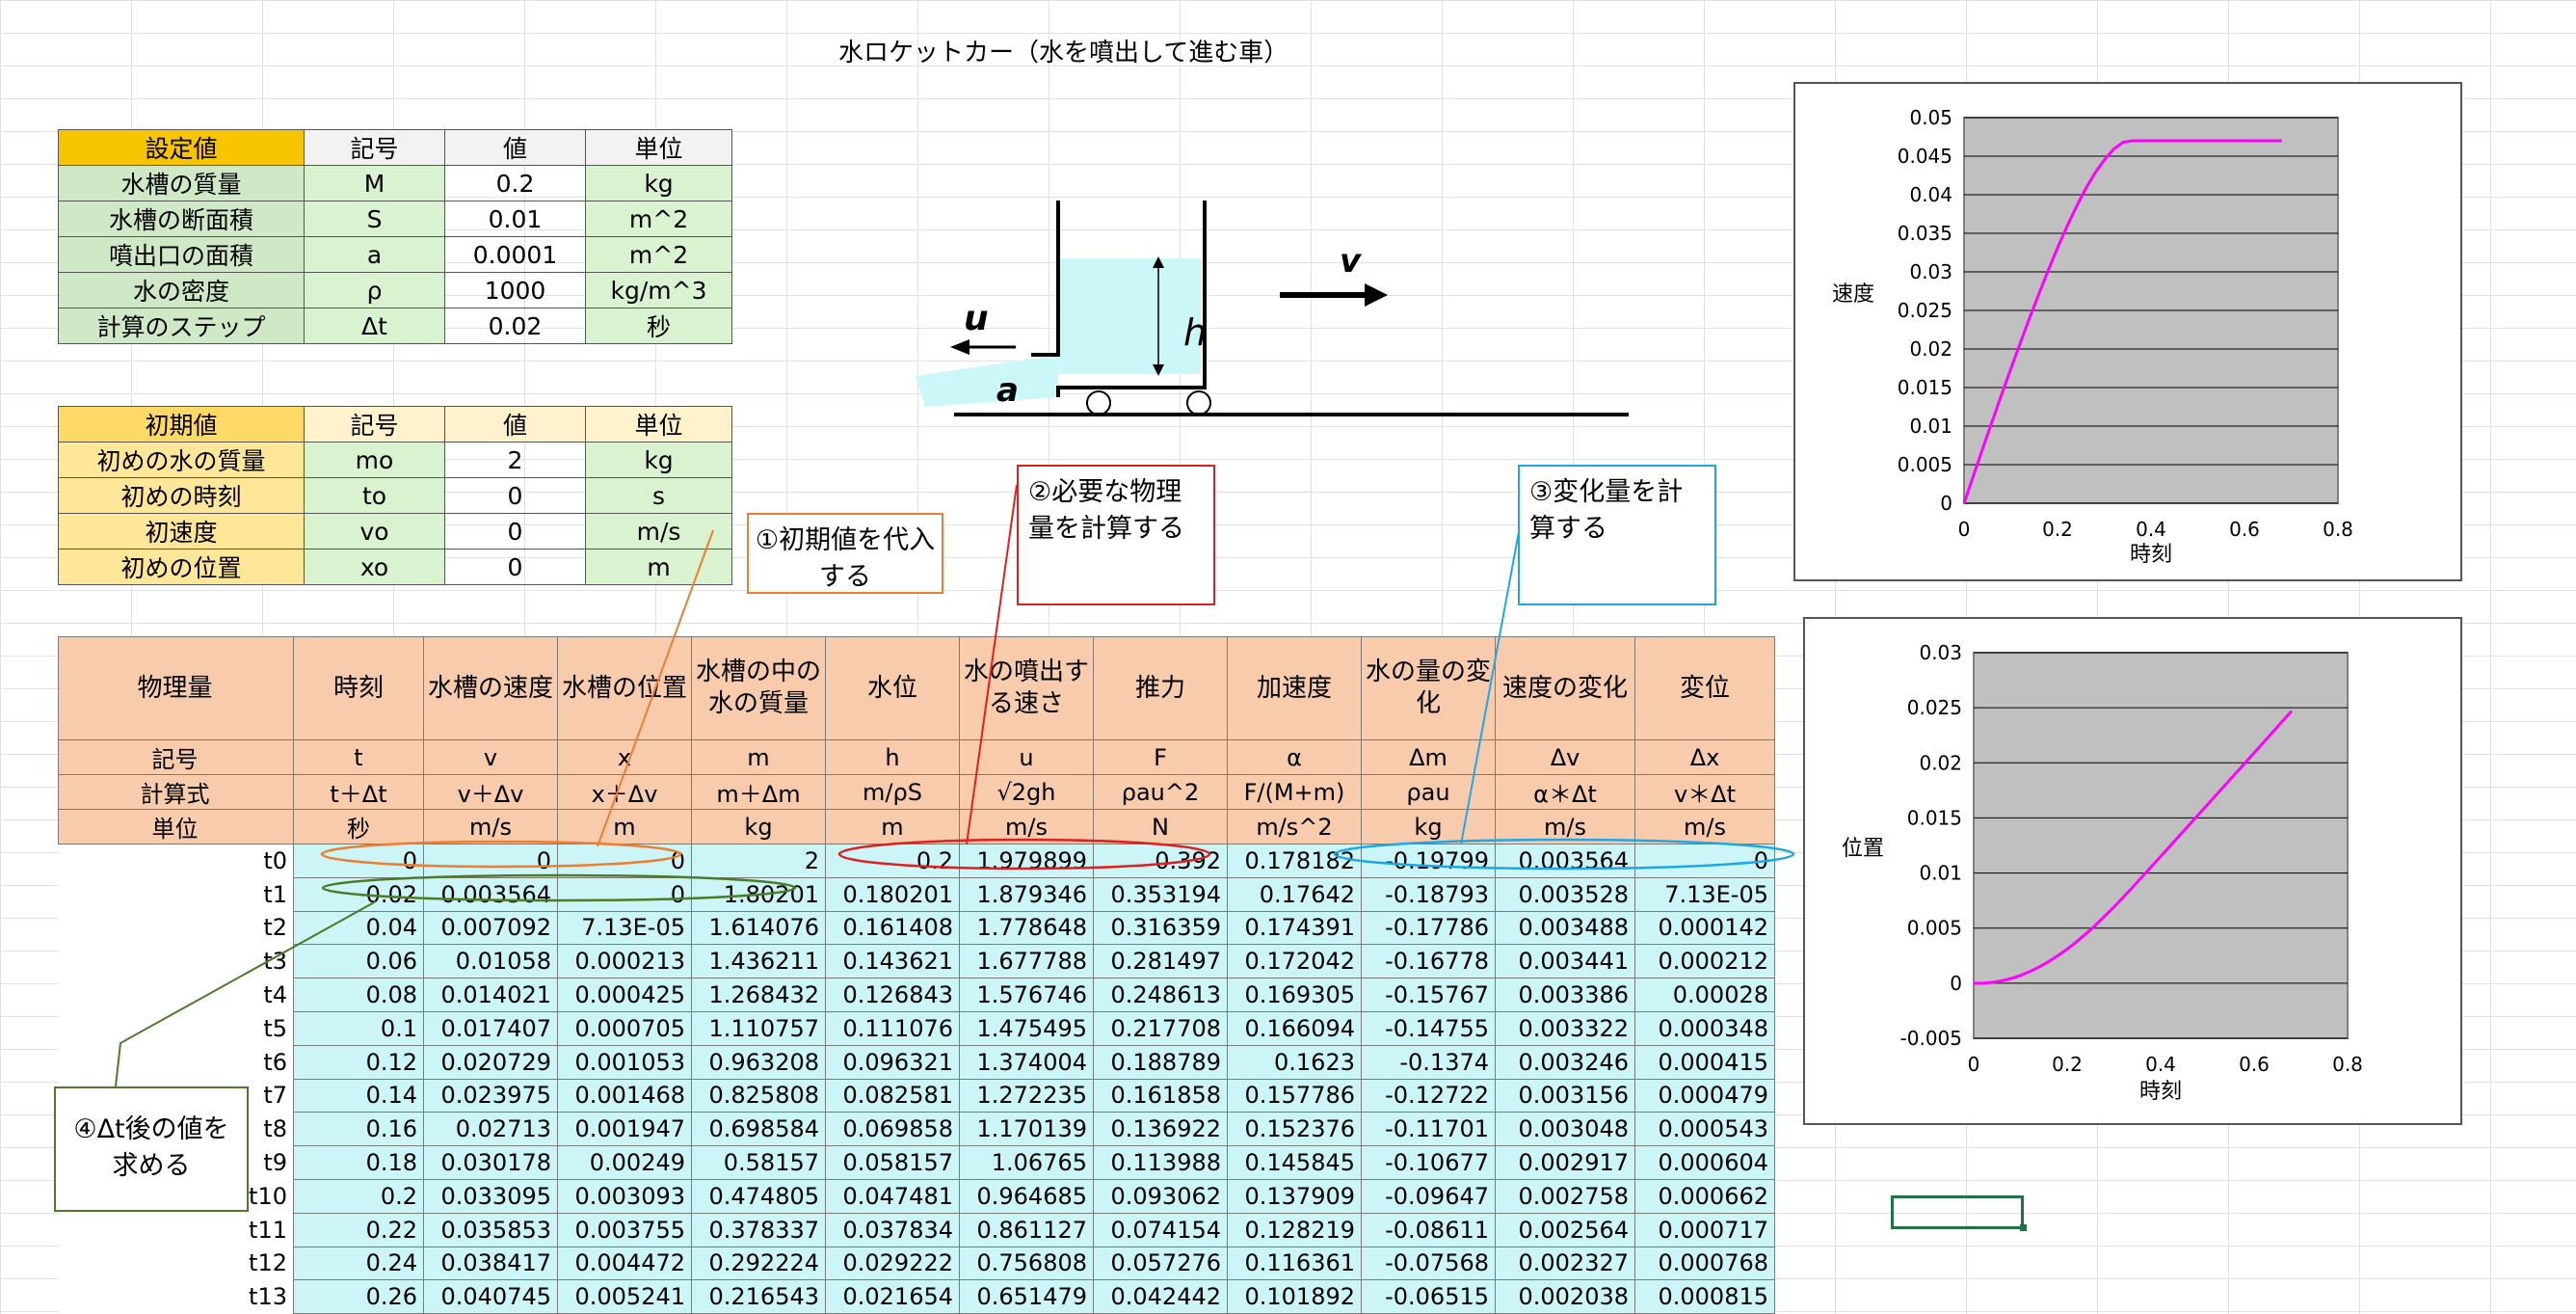 The width and height of the screenshot is (2576, 1314). I want to click on data-cell: 1.436211, so click(758, 962).